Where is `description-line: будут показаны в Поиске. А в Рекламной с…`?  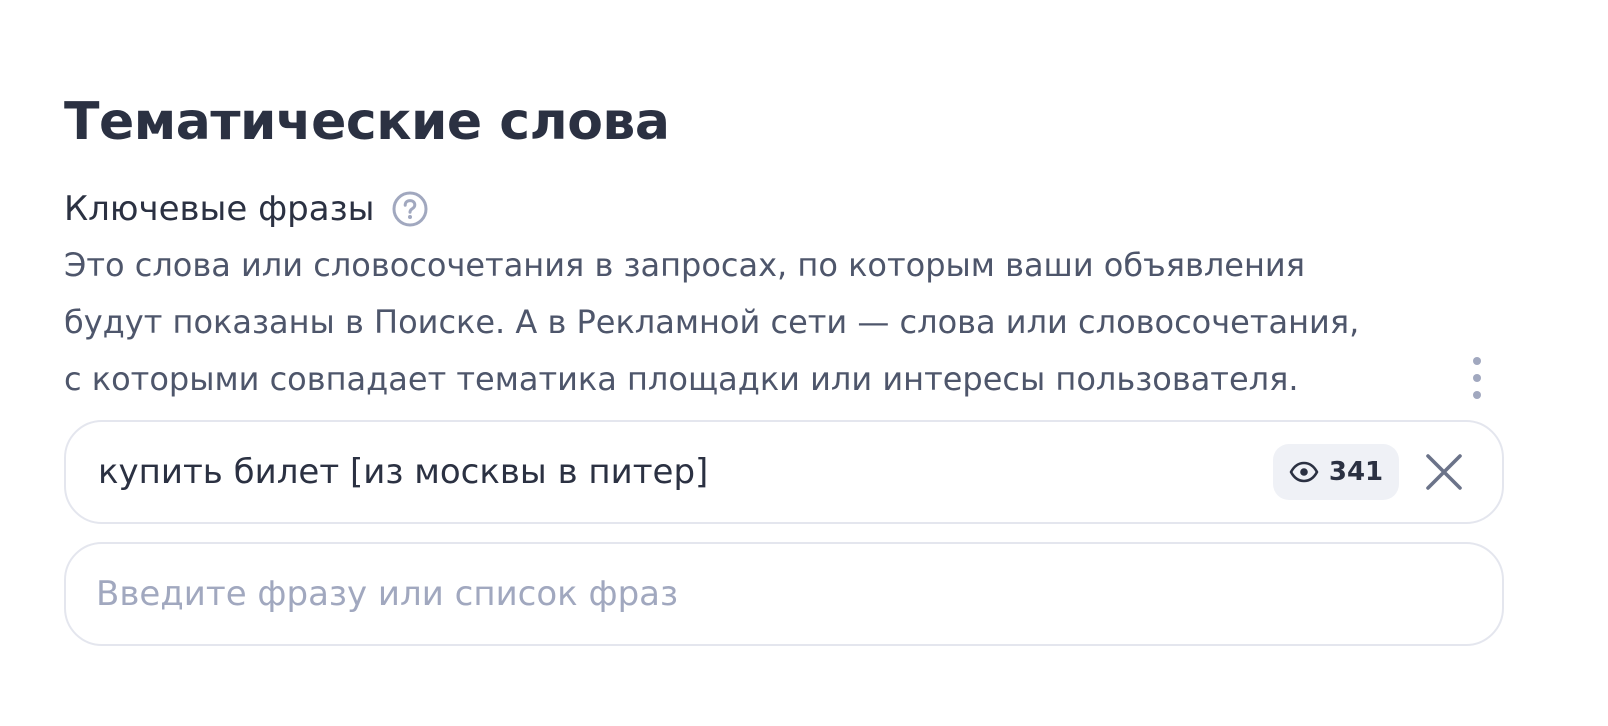 description-line: будут показаны в Поиске. А в Рекламной с… is located at coordinates (712, 322).